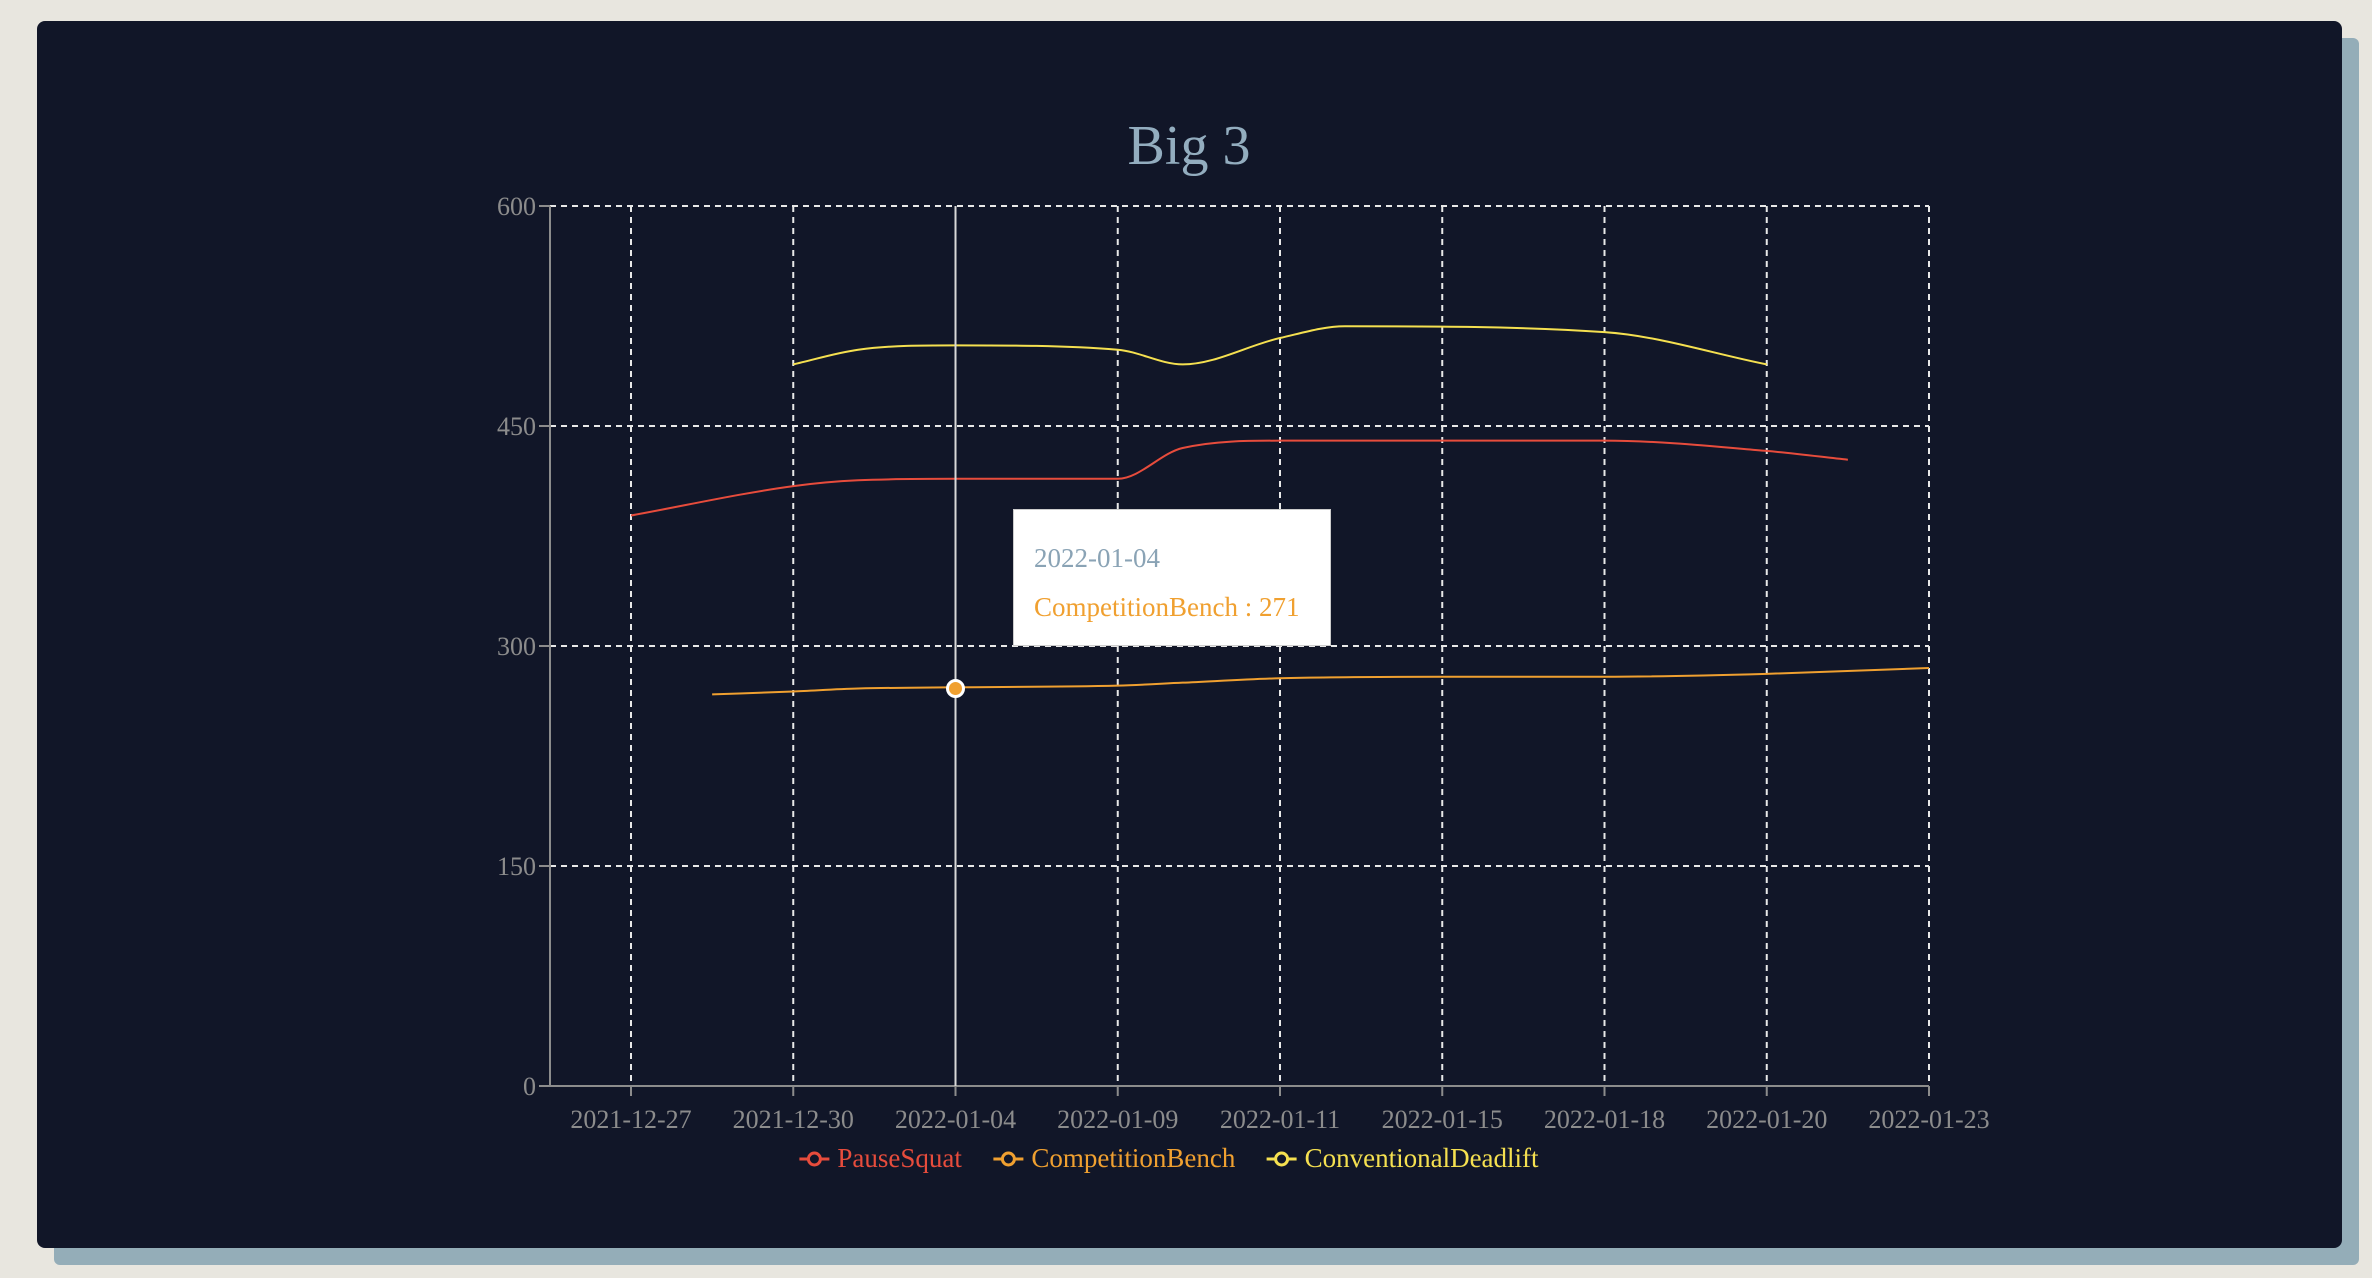  What do you see at coordinates (1604, 1119) in the screenshot?
I see `x-tick-label: 2022-01-18` at bounding box center [1604, 1119].